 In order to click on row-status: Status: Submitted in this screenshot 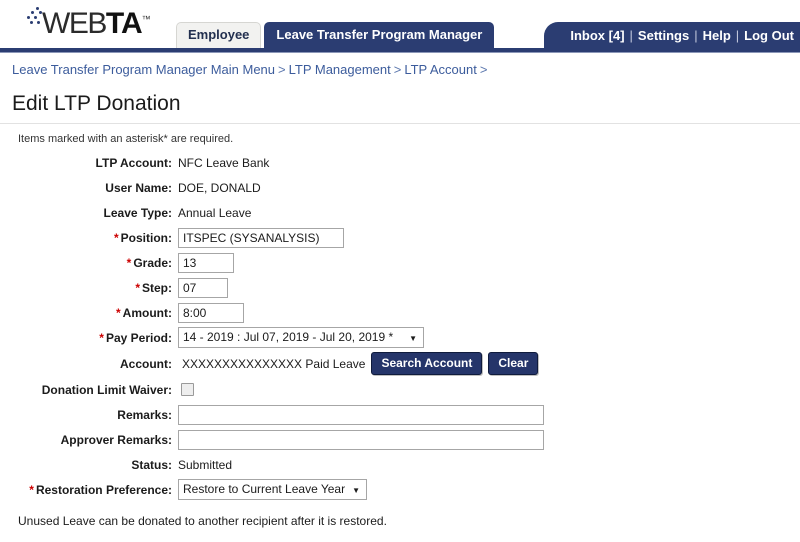, I will do `click(400, 464)`.